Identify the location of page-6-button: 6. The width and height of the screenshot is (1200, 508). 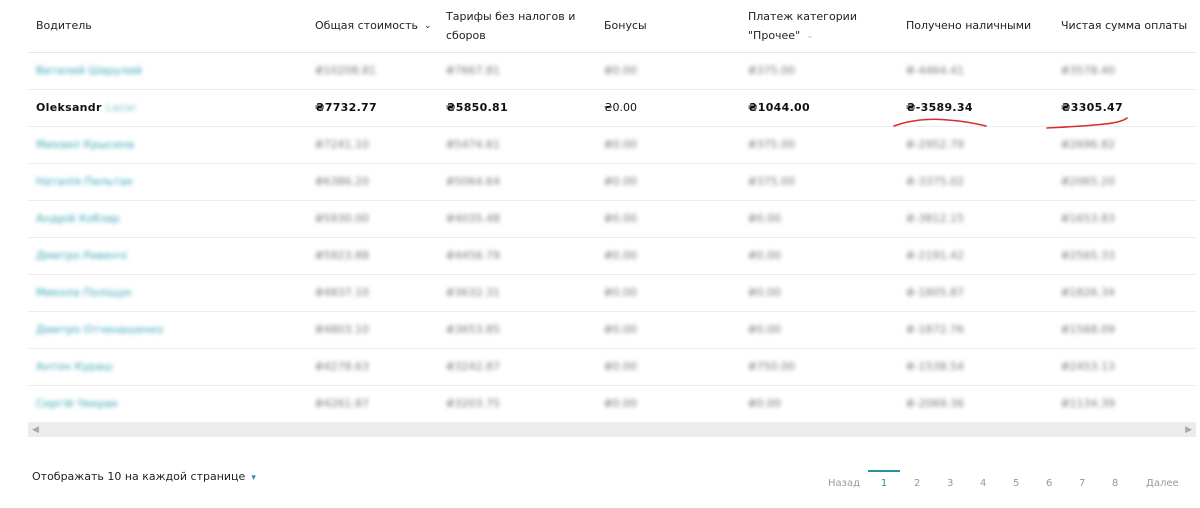
(1049, 484).